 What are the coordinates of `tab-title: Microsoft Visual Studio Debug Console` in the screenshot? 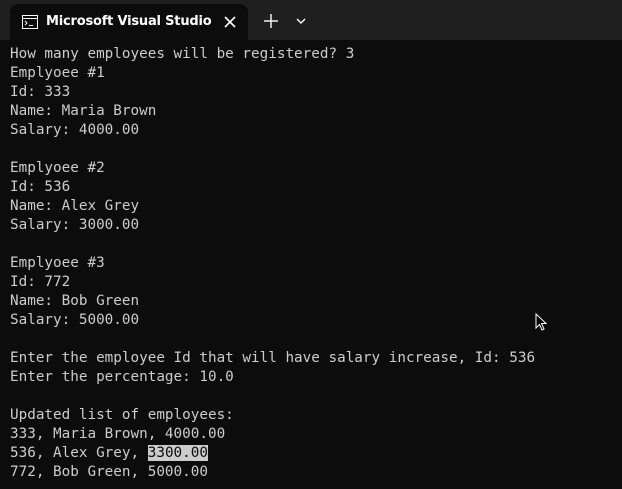 It's located at (130, 21).